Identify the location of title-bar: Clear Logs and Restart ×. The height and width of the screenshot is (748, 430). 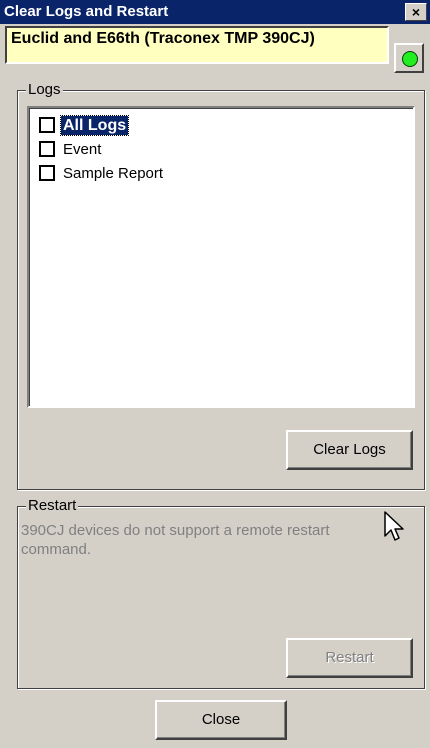
(215, 12).